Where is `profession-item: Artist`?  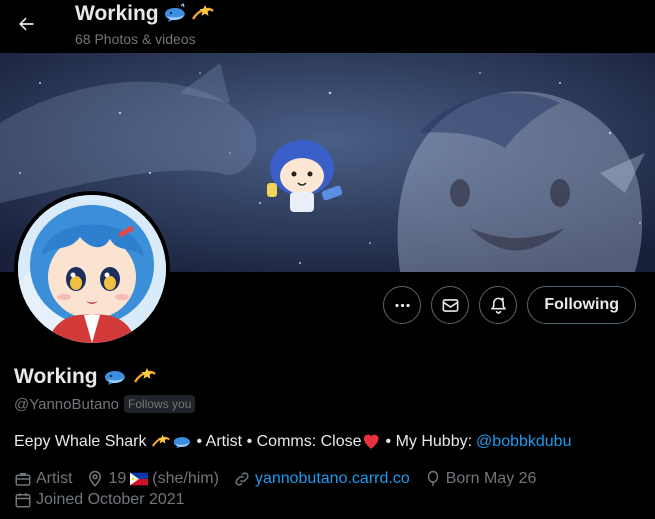
profession-item: Artist is located at coordinates (43, 479).